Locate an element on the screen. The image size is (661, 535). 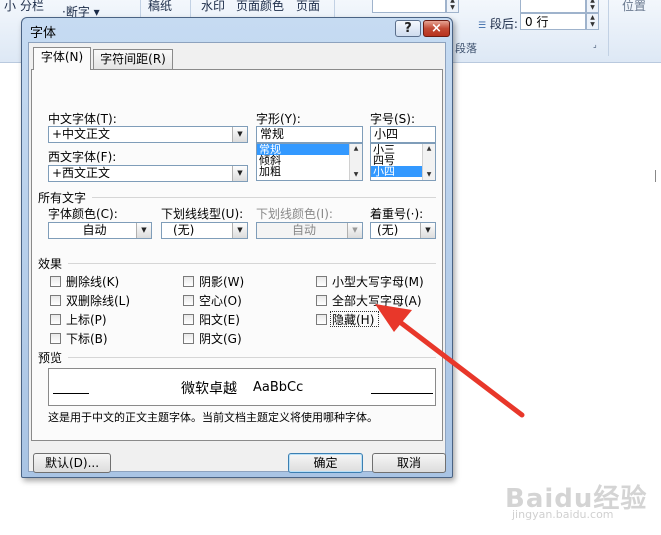
small-caps-label: 小型大写字母(M) is located at coordinates (378, 281).